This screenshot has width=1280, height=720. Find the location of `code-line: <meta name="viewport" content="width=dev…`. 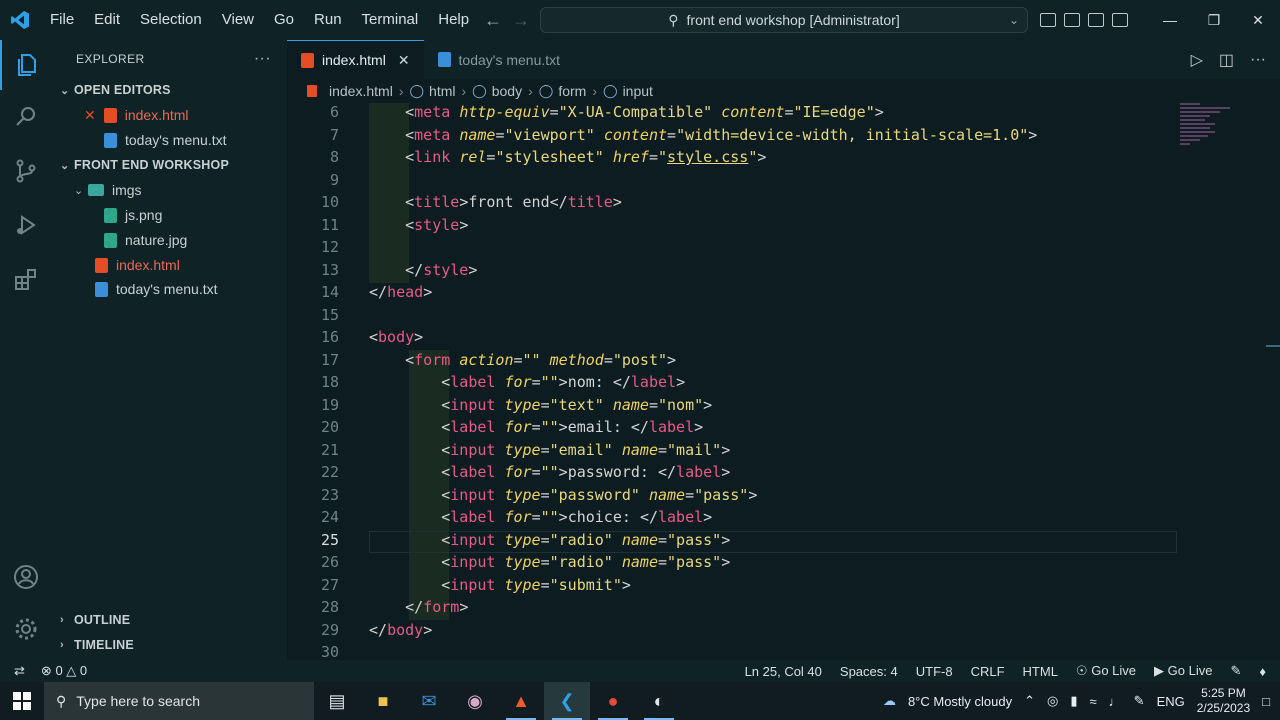

code-line: <meta name="viewport" content="width=dev… is located at coordinates (703, 135).